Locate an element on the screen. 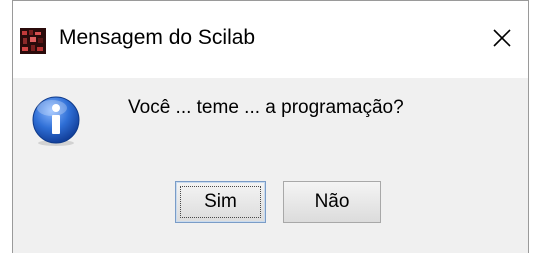 The image size is (535, 253). no-button-label: Não is located at coordinates (332, 201).